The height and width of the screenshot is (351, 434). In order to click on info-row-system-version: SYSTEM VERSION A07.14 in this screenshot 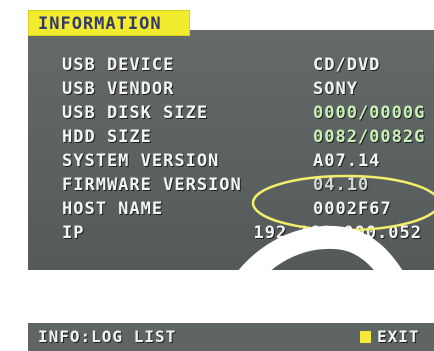, I will do `click(217, 162)`.